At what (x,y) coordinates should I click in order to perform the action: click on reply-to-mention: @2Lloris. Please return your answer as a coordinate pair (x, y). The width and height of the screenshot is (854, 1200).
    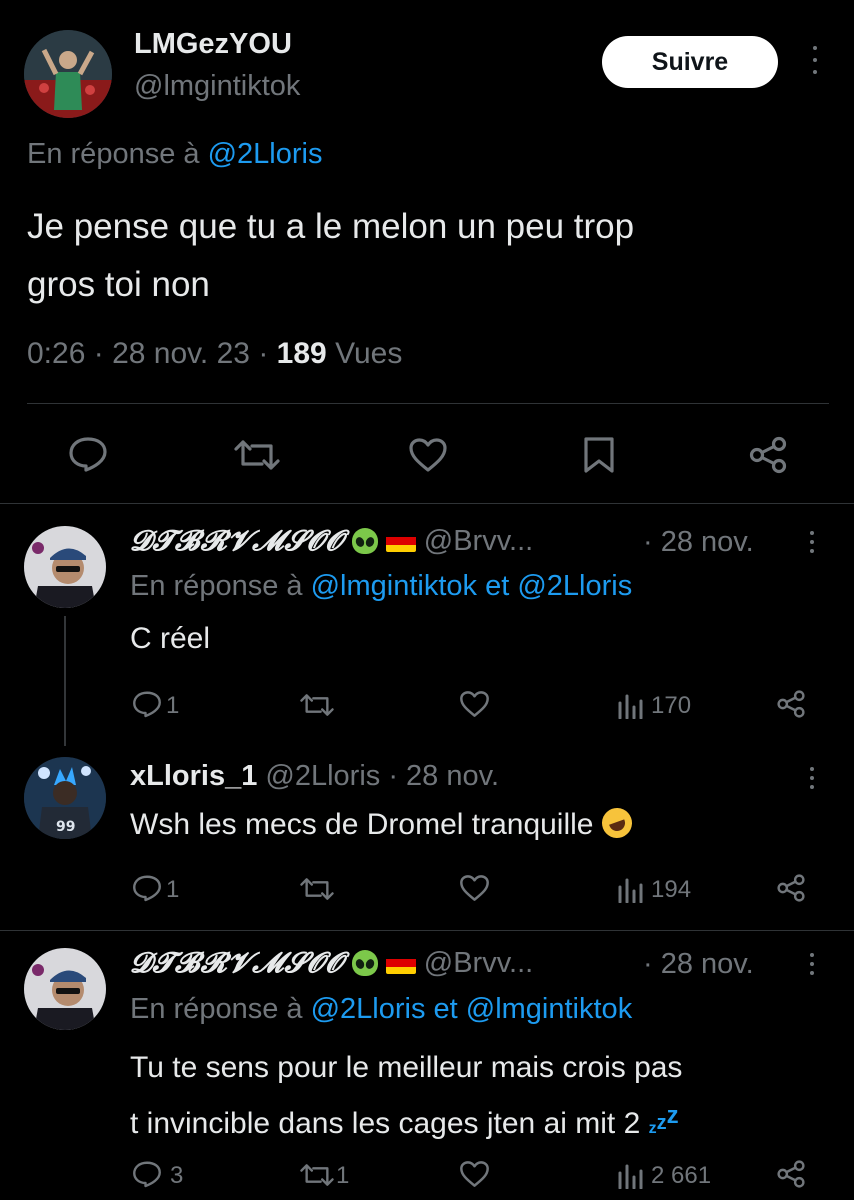
    Looking at the image, I should click on (265, 154).